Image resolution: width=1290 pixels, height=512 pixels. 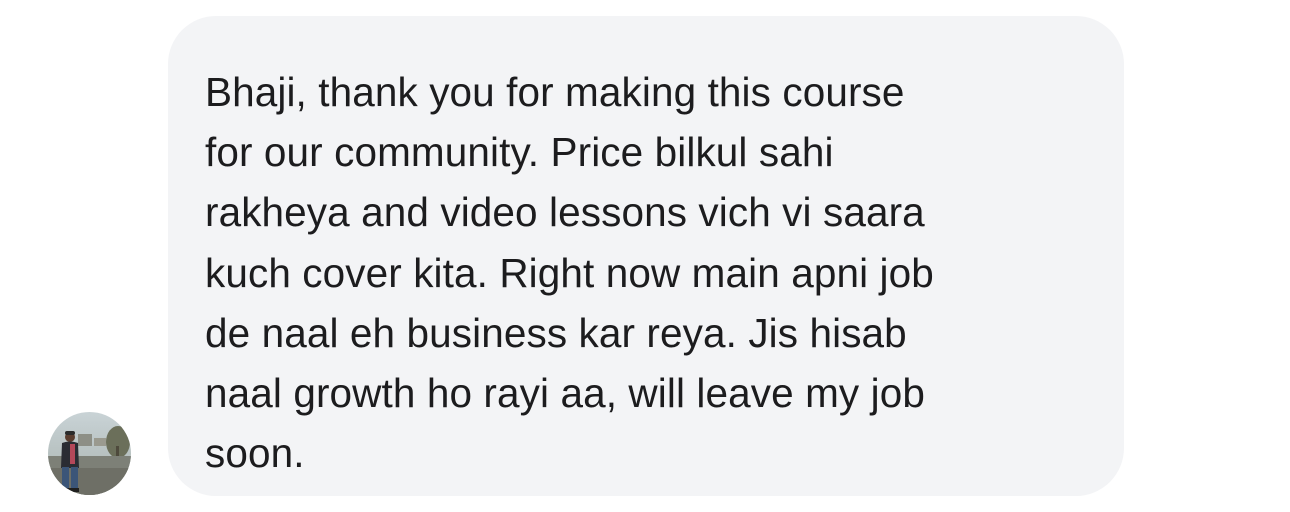 I want to click on user-avatar-photo-icon, so click(x=89, y=453).